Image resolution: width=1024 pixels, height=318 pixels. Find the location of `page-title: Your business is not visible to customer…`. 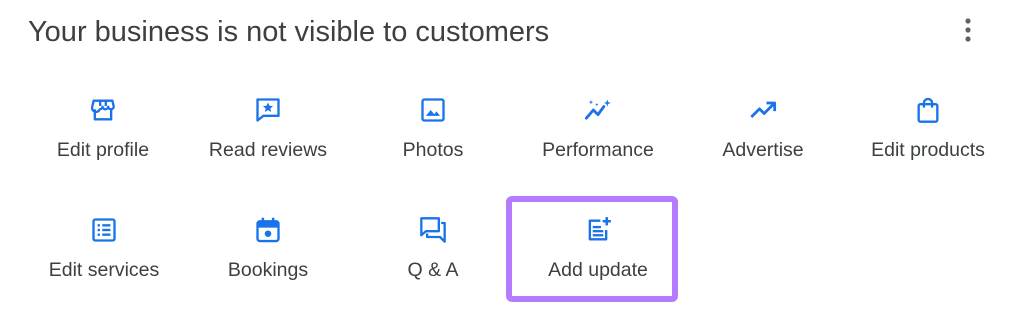

page-title: Your business is not visible to customer… is located at coordinates (289, 32).